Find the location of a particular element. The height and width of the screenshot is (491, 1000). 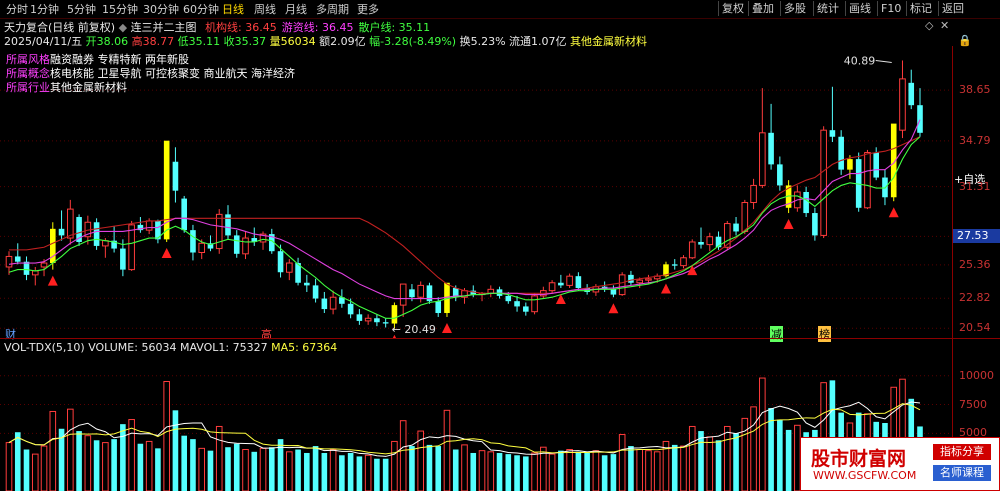

volume-indicator-name: VOL-TDX(5,10) is located at coordinates (44, 347).